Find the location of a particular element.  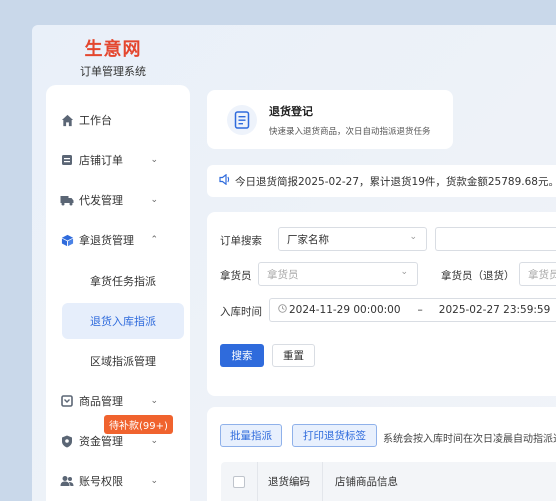

sidebar-item-label: 账号权限 is located at coordinates (101, 481).